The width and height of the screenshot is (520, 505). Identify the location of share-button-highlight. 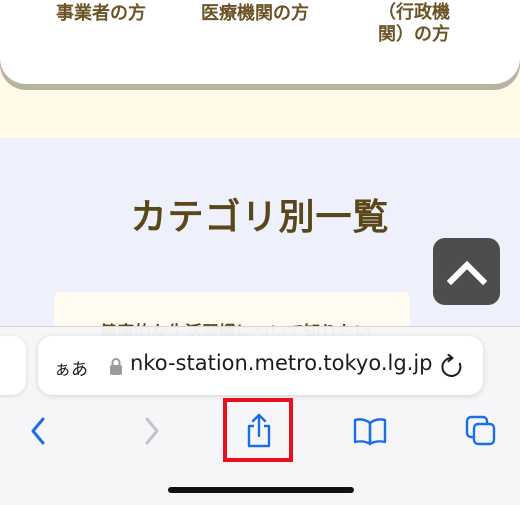
(258, 430).